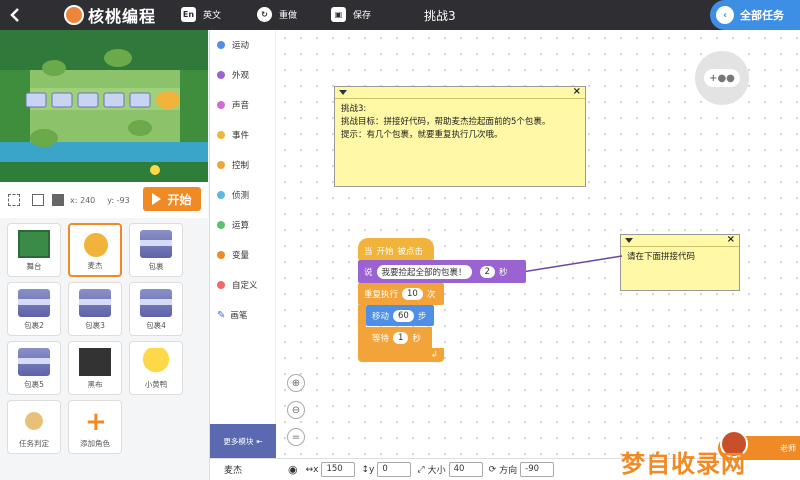 This screenshot has height=480, width=800. What do you see at coordinates (755, 15) in the screenshot?
I see `all-tasks-button: ‹ 全部任务` at bounding box center [755, 15].